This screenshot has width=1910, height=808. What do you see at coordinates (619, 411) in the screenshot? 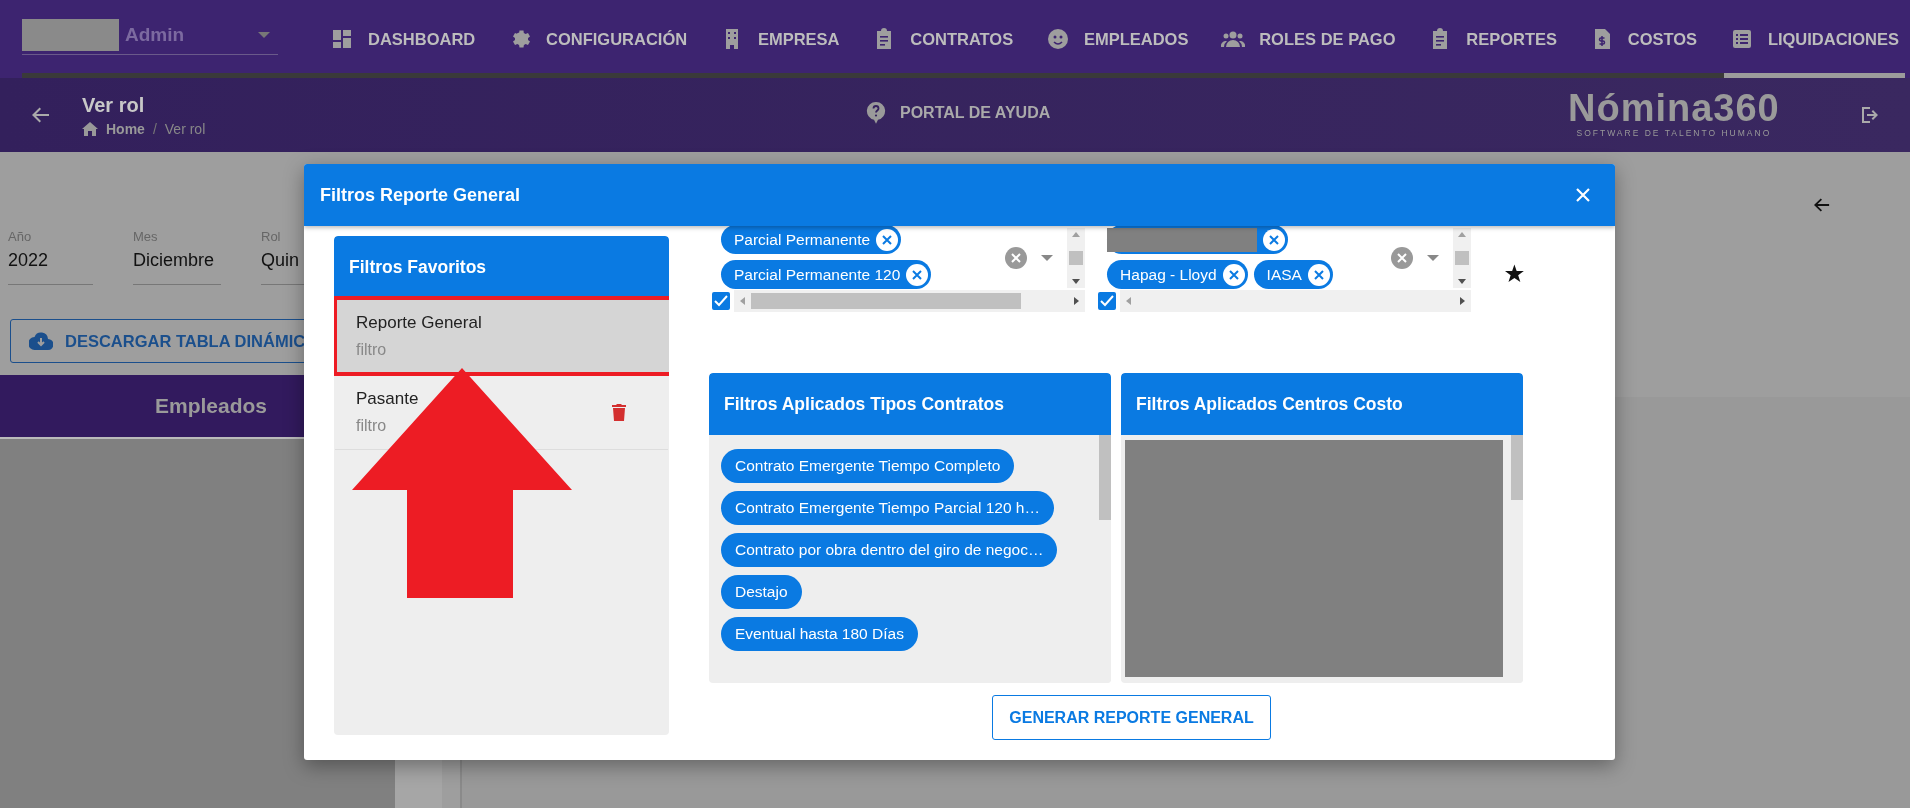
I see `trash-icon` at bounding box center [619, 411].